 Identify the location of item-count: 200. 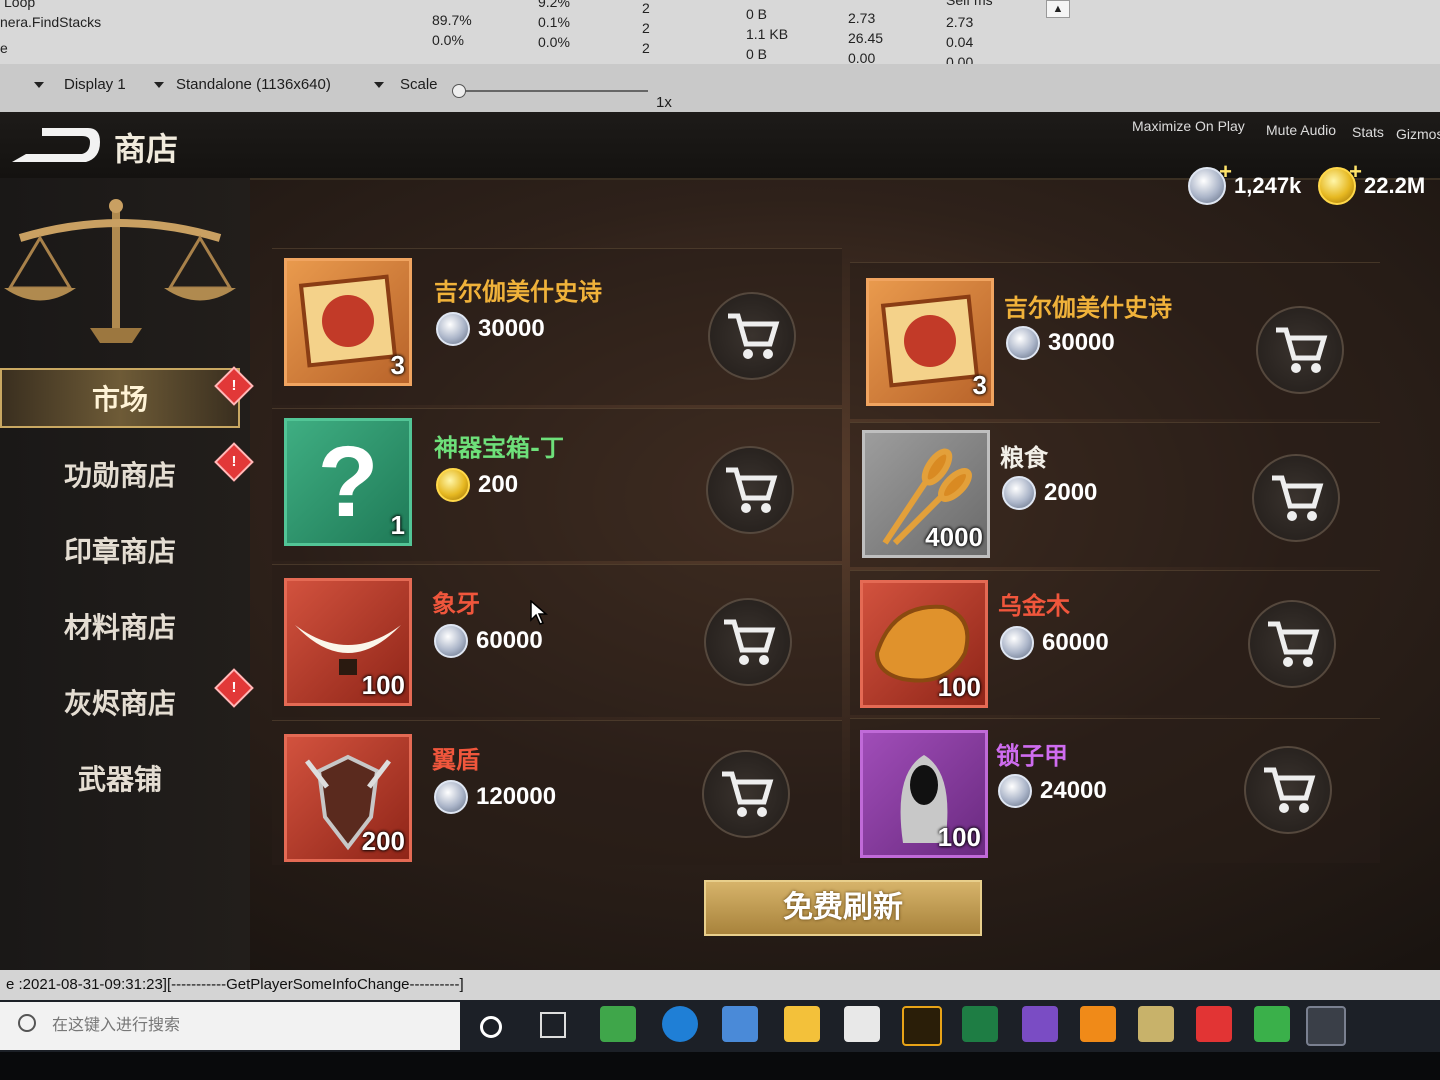
(383, 841).